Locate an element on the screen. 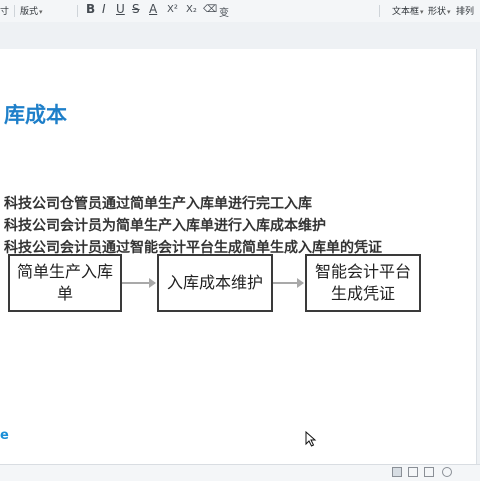 This screenshot has width=480, height=481. layout-button: 版式▾ is located at coordinates (31, 10).